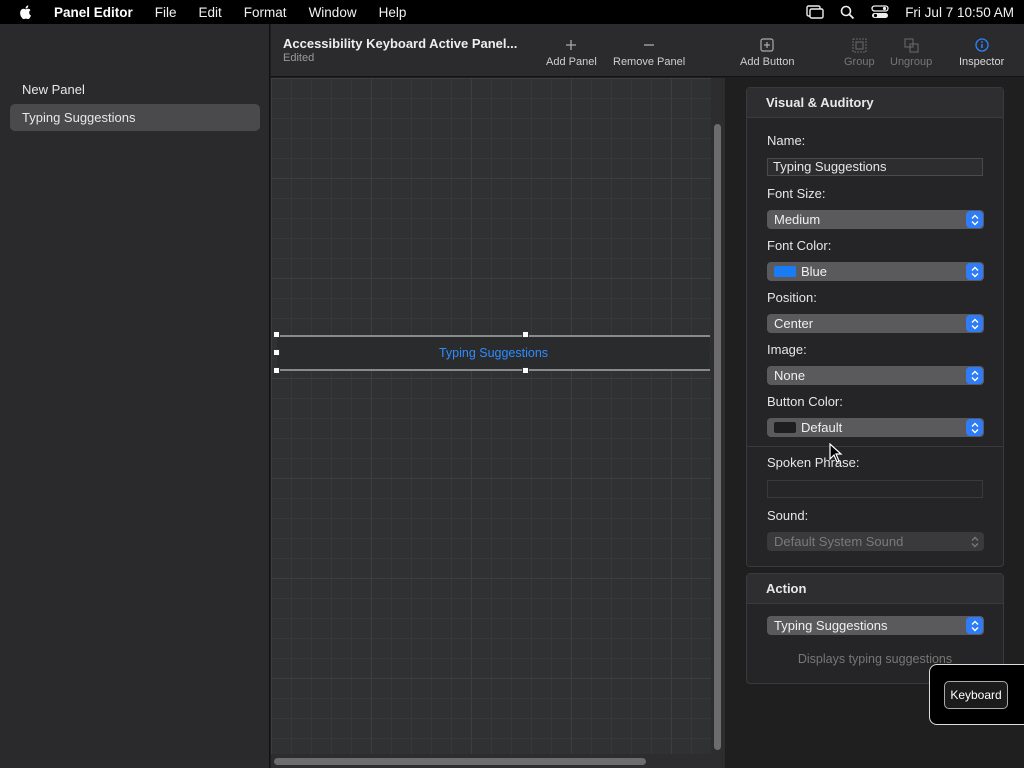 The height and width of the screenshot is (768, 1024). What do you see at coordinates (859, 62) in the screenshot?
I see `group-label: Group` at bounding box center [859, 62].